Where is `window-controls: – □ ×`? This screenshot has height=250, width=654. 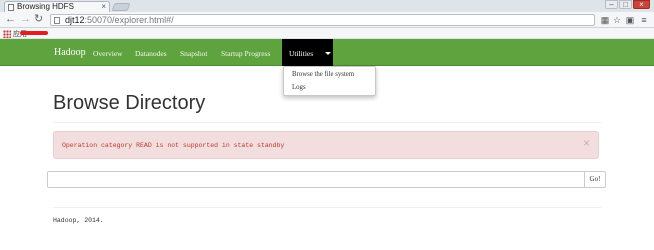
window-controls: – □ × is located at coordinates (627, 5).